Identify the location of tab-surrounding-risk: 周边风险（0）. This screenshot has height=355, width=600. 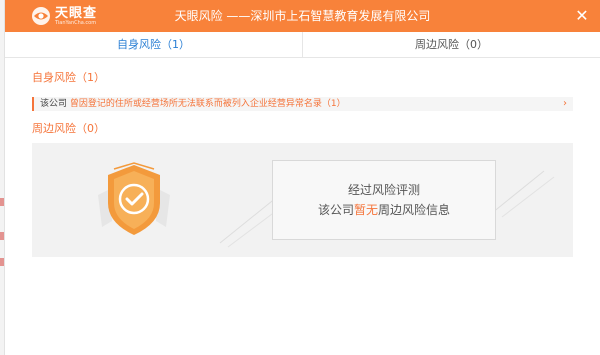
(451, 44).